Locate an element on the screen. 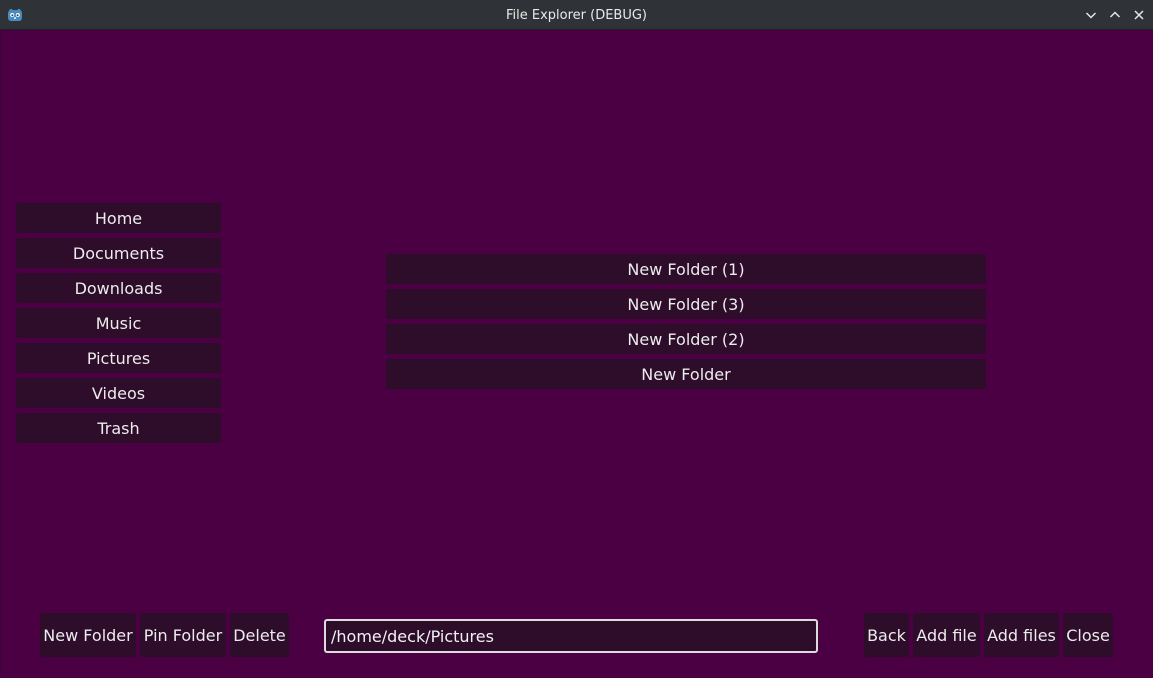 The width and height of the screenshot is (1153, 678). window-titlebar: File Explorer (DEBUG) is located at coordinates (576, 15).